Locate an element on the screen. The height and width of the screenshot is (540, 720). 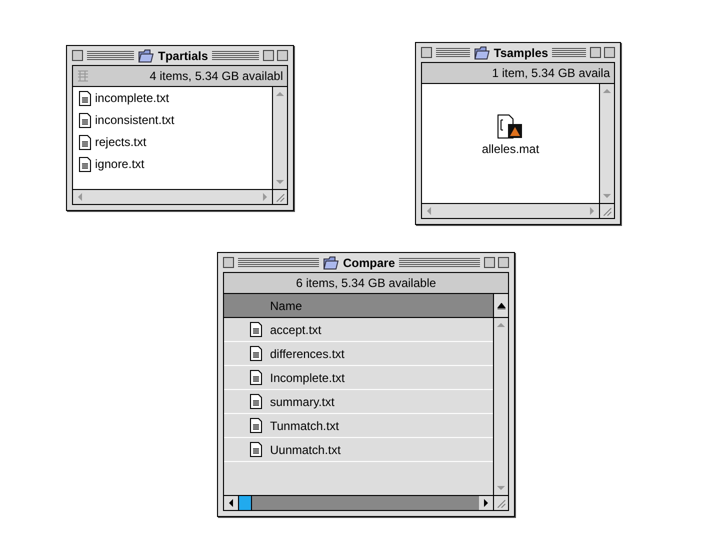
grid-icon is located at coordinates (83, 76).